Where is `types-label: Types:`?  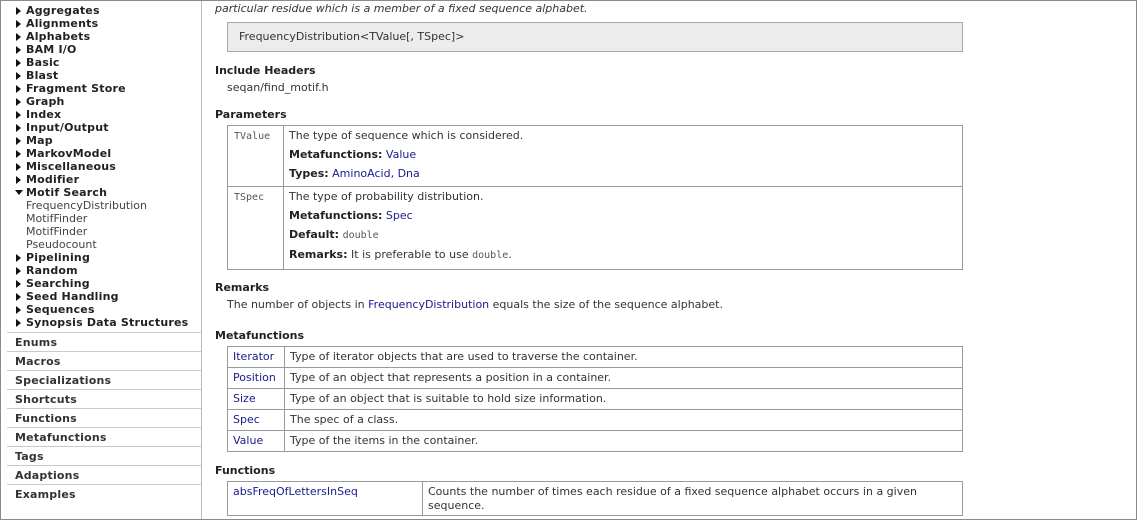 types-label: Types: is located at coordinates (309, 173).